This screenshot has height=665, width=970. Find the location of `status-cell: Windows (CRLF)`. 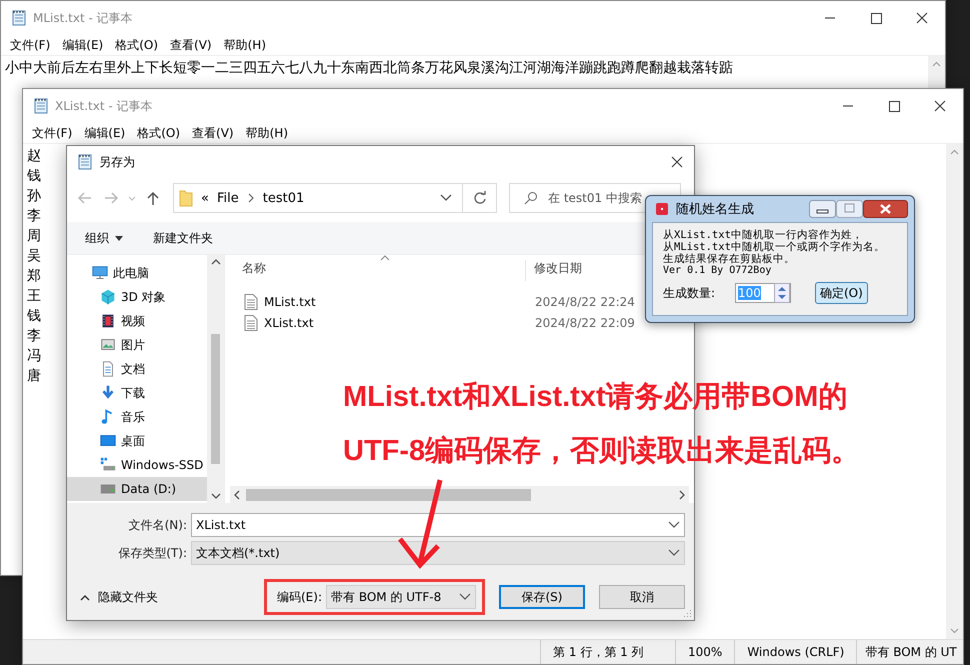

status-cell: Windows (CRLF) is located at coordinates (795, 652).